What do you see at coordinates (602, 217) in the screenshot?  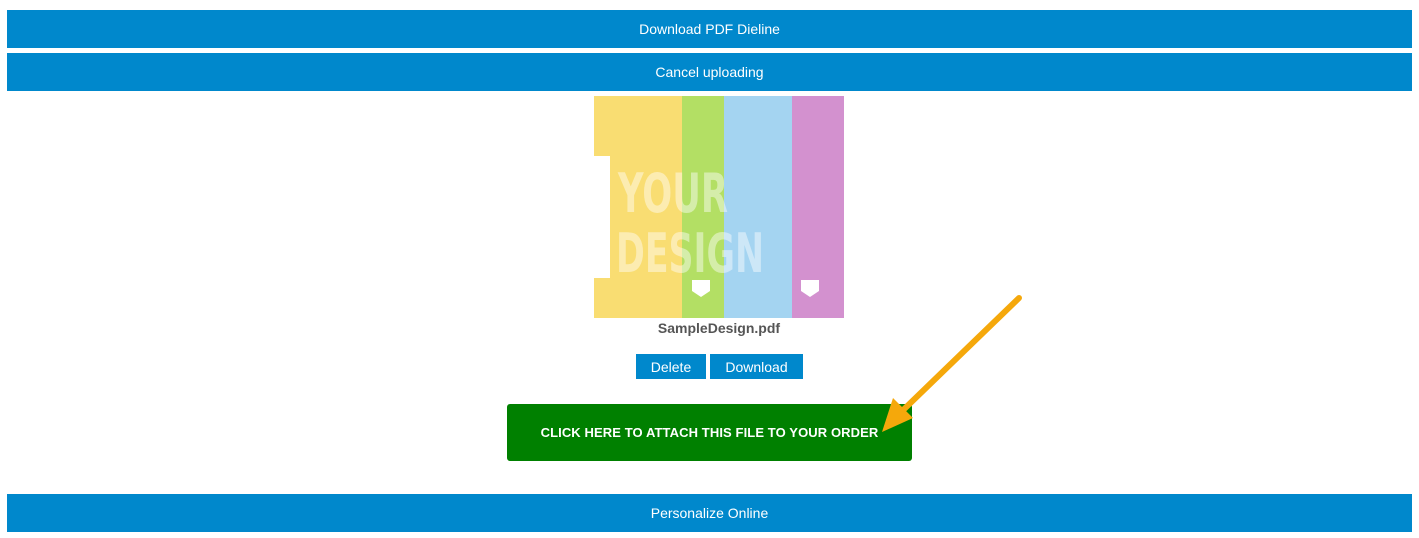 I see `preview-notch` at bounding box center [602, 217].